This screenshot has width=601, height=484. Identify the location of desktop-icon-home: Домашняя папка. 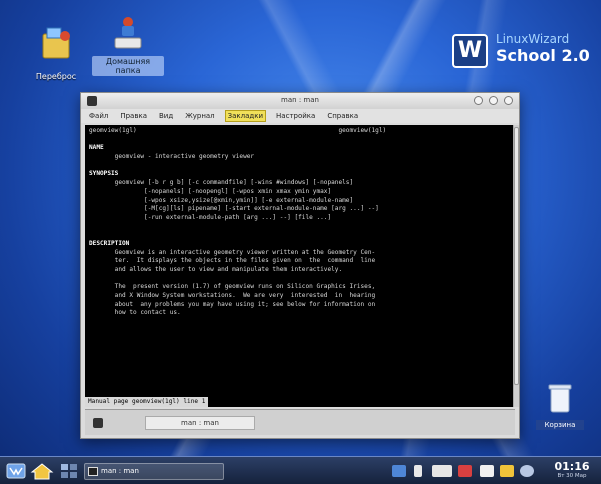
(128, 45).